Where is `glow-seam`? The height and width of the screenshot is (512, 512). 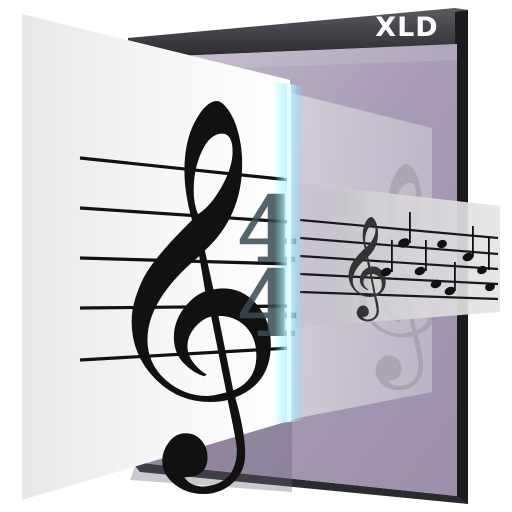
glow-seam is located at coordinates (289, 253).